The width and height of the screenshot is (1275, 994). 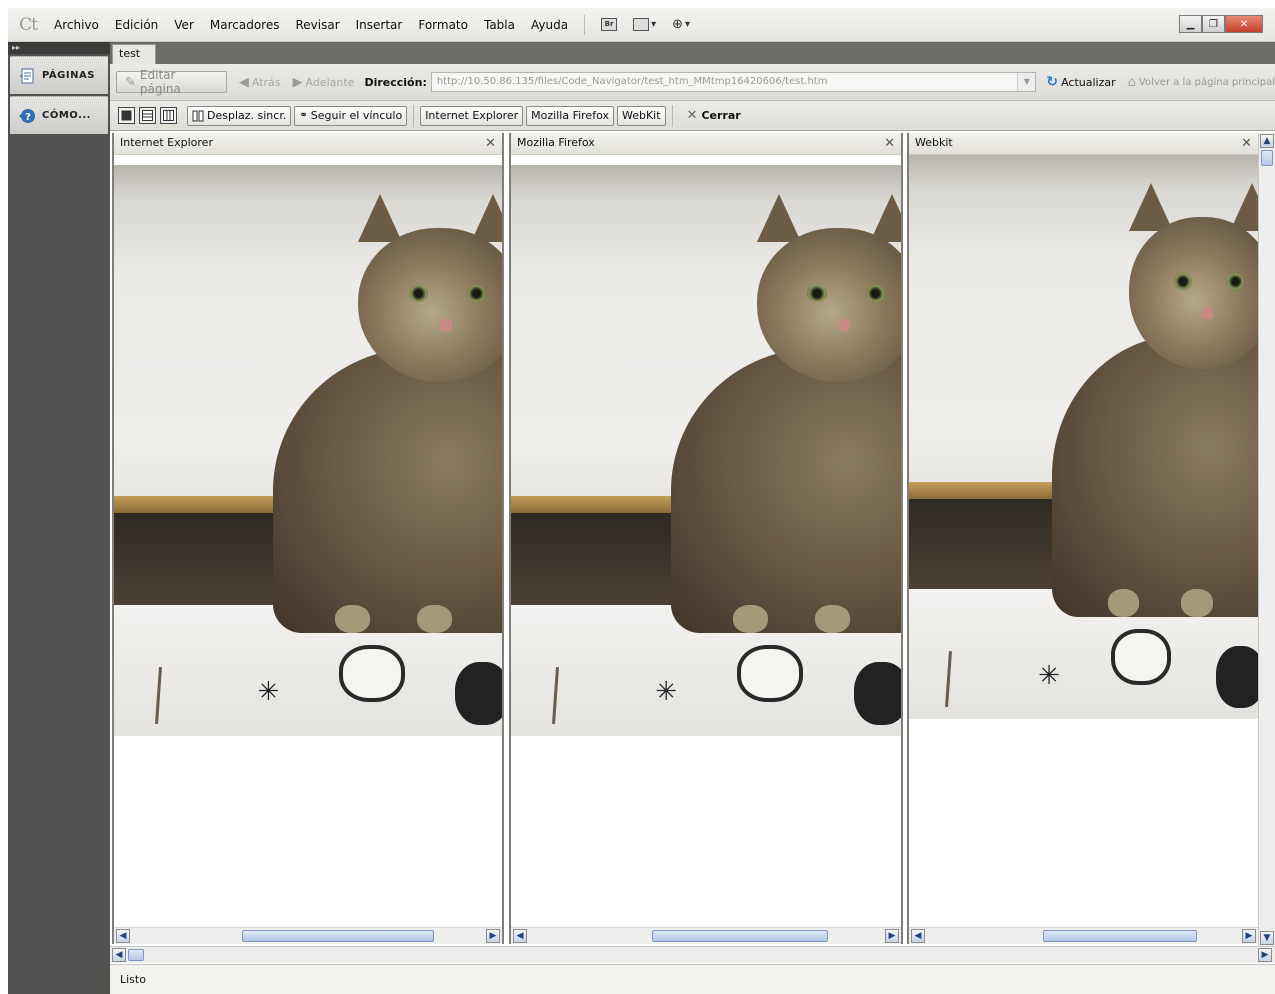 What do you see at coordinates (678, 24) in the screenshot?
I see `globe-icon: ⊕` at bounding box center [678, 24].